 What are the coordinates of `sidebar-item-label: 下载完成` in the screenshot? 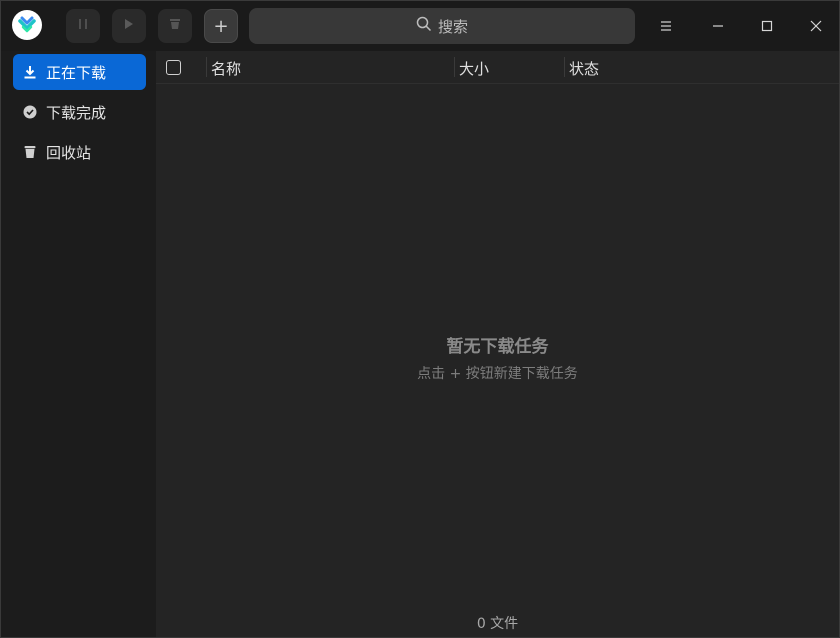 It's located at (76, 112).